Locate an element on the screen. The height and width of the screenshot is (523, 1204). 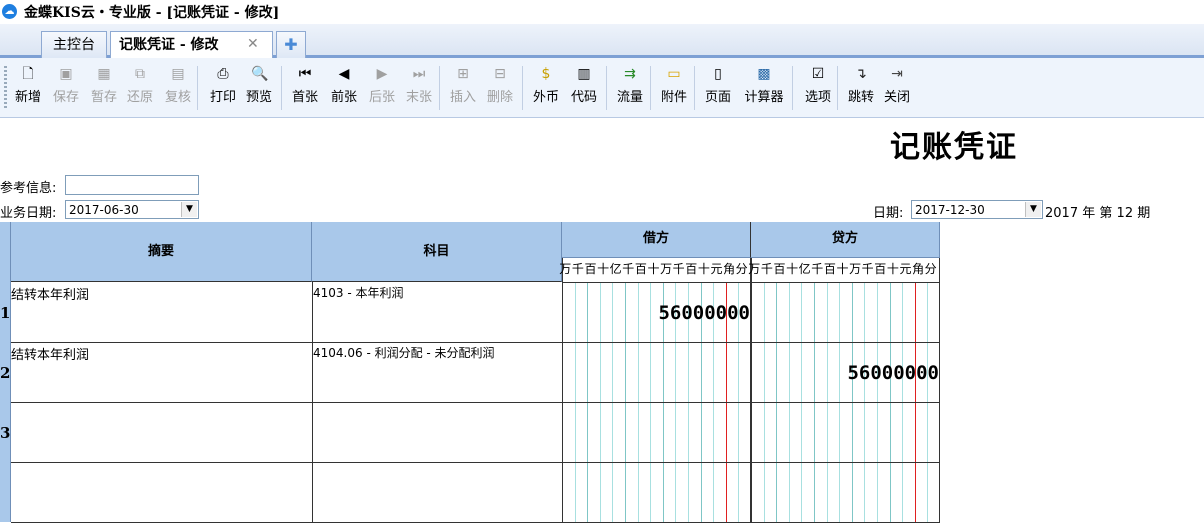
business-date-picker: 2017-06-30 ▼ is located at coordinates (132, 209).